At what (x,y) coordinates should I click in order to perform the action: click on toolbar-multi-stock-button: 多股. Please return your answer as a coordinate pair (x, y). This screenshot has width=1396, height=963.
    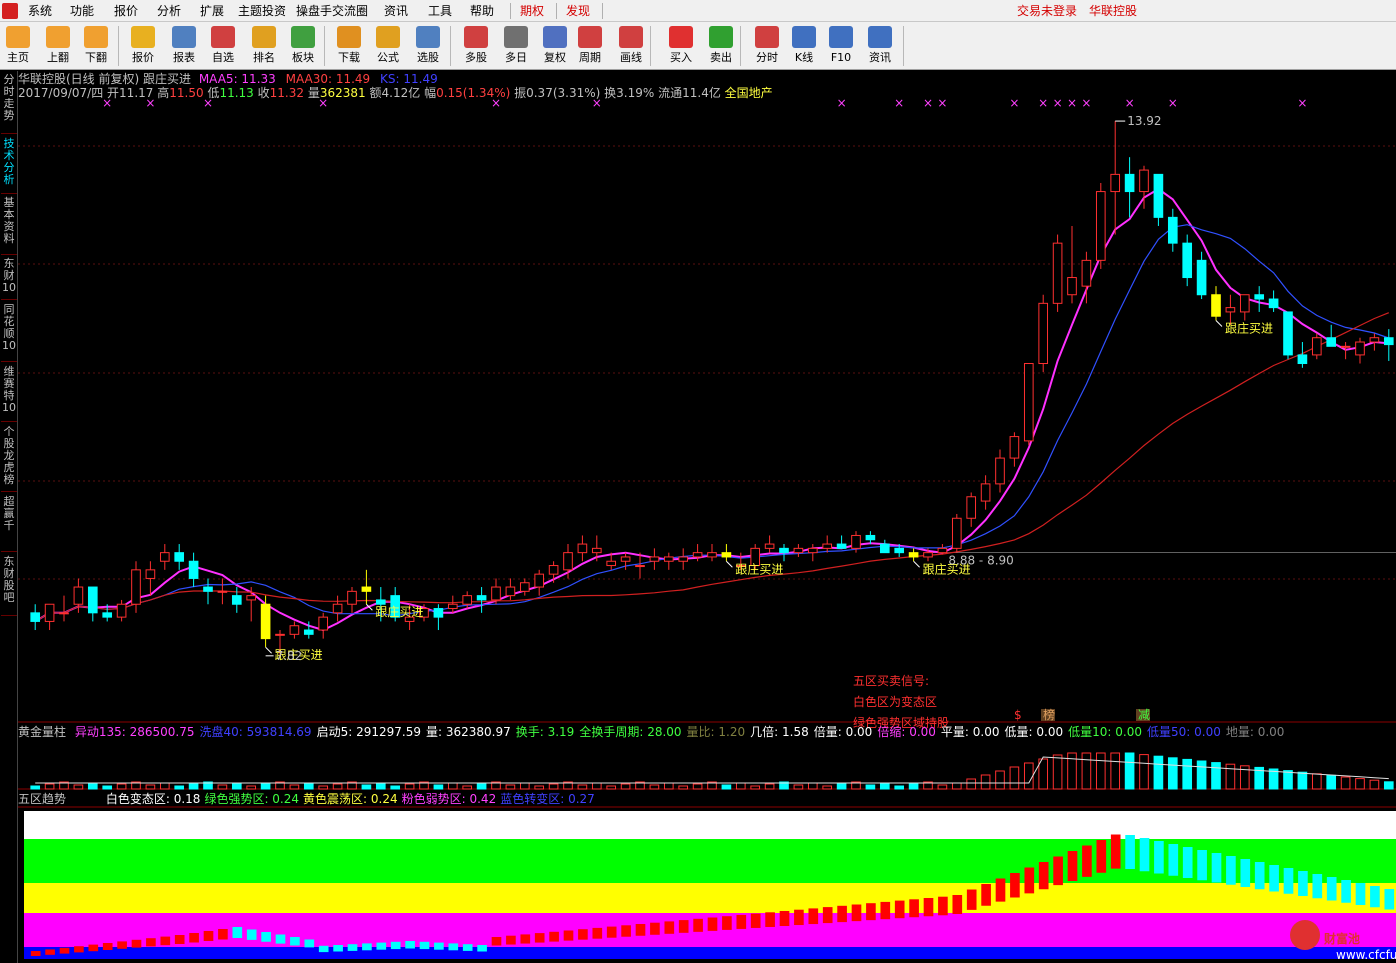
    Looking at the image, I should click on (476, 47).